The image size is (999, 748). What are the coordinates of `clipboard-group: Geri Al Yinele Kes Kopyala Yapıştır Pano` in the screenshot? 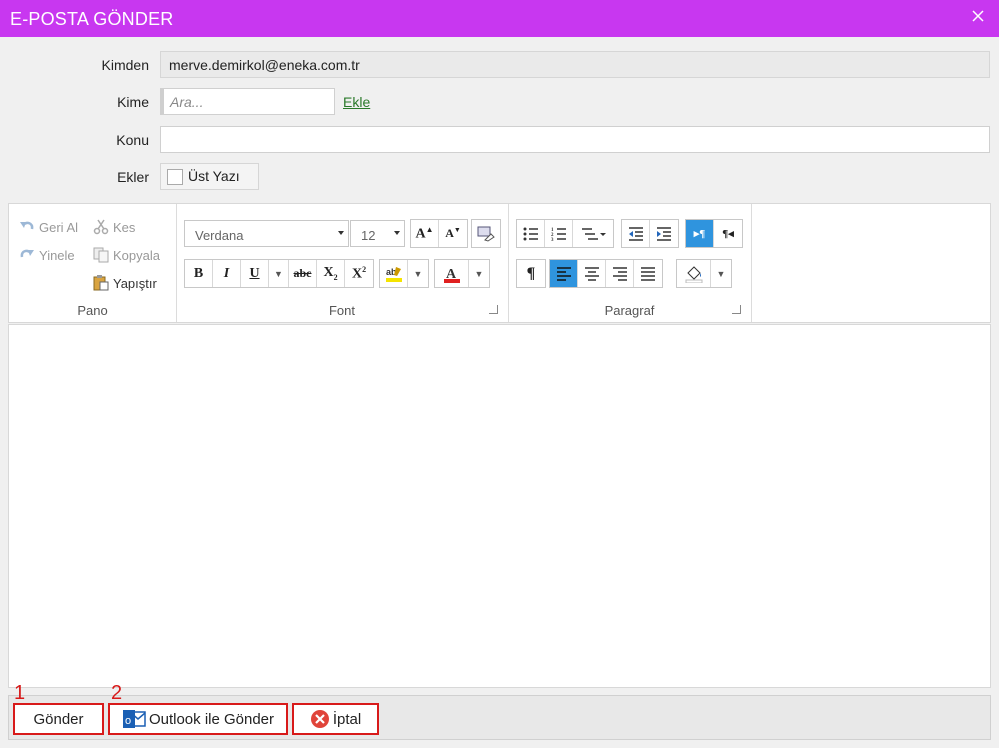 It's located at (93, 263).